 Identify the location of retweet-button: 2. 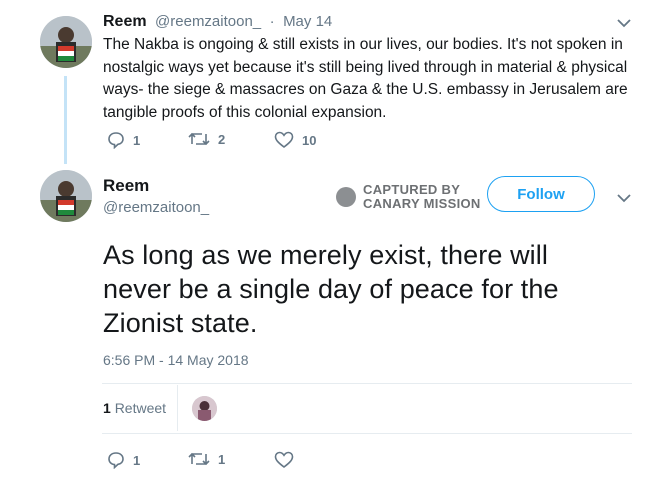
(206, 139).